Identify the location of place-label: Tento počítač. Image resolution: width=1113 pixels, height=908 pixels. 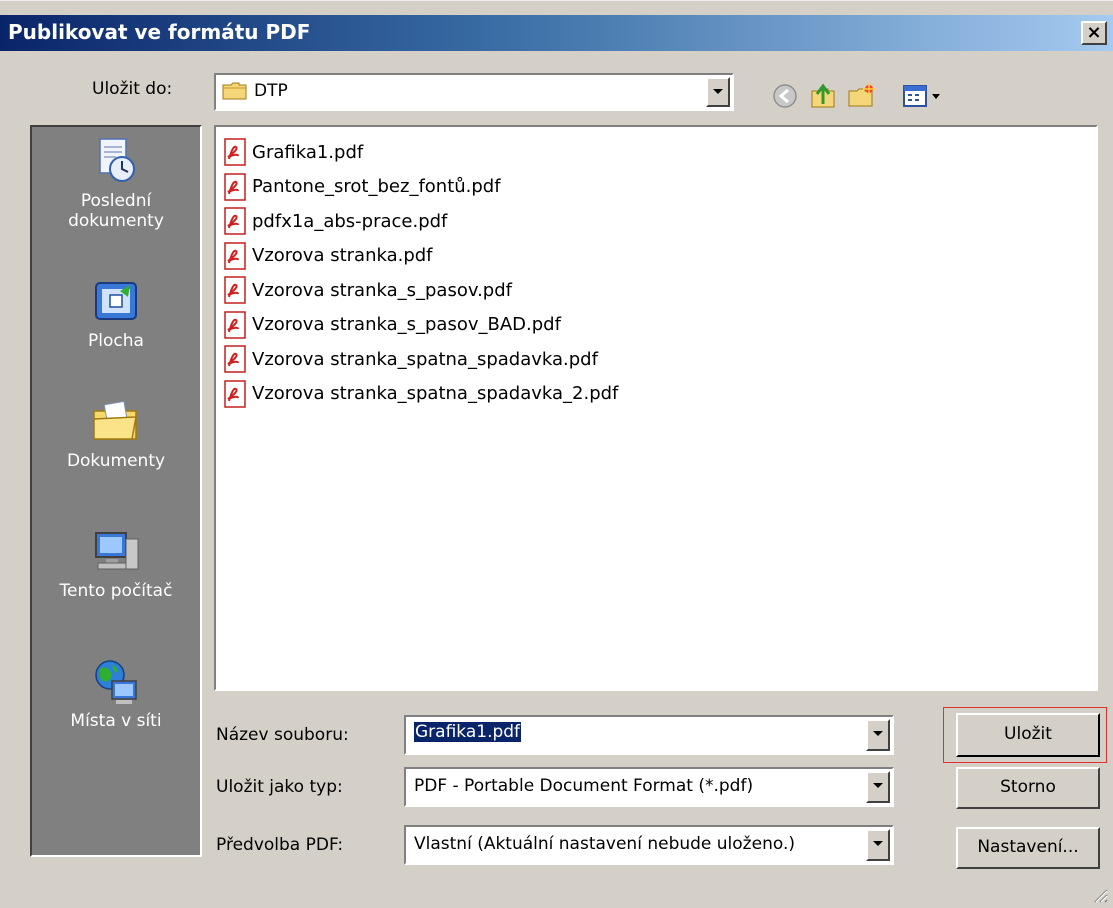
(116, 591).